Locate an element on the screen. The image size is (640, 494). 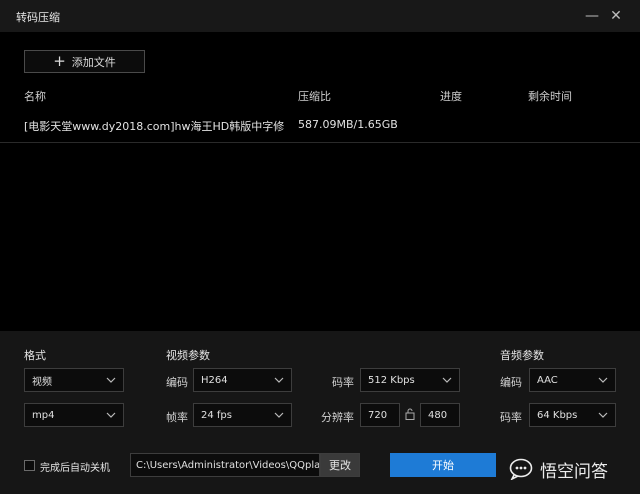
format-section-label: 格式 is located at coordinates (35, 355).